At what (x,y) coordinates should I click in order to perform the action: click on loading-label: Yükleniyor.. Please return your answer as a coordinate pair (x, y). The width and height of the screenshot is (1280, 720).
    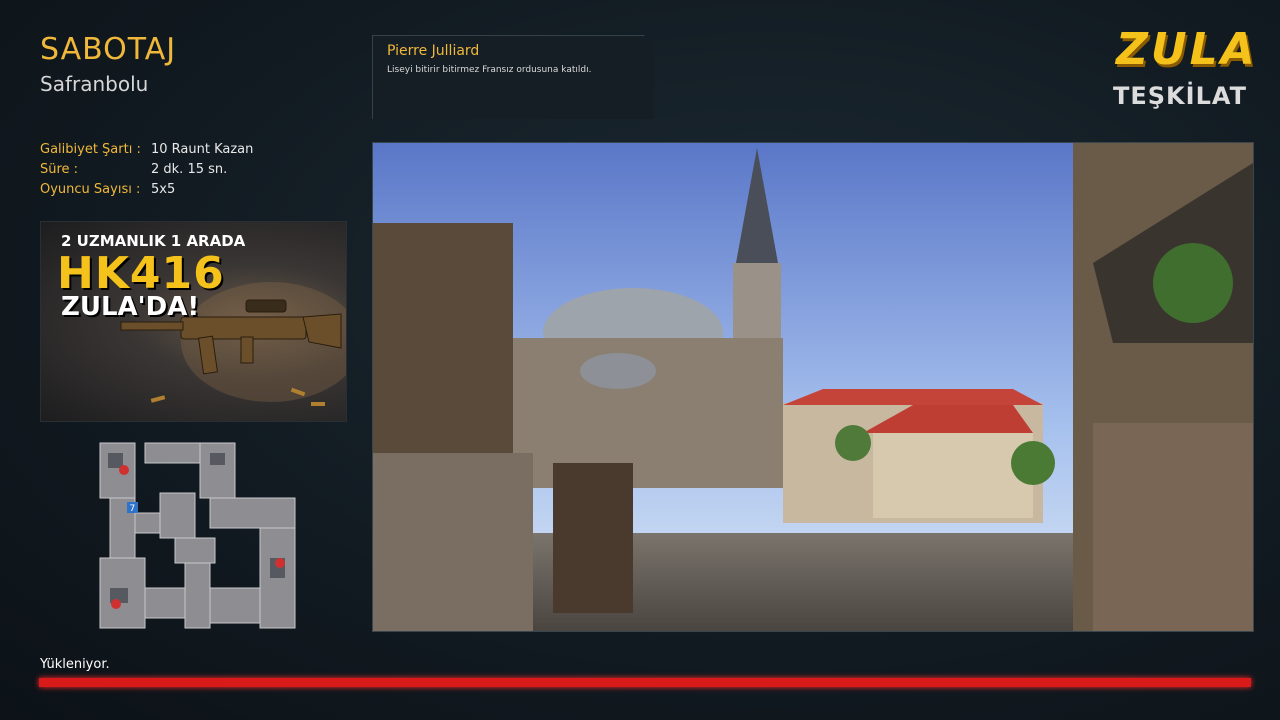
    Looking at the image, I should click on (75, 664).